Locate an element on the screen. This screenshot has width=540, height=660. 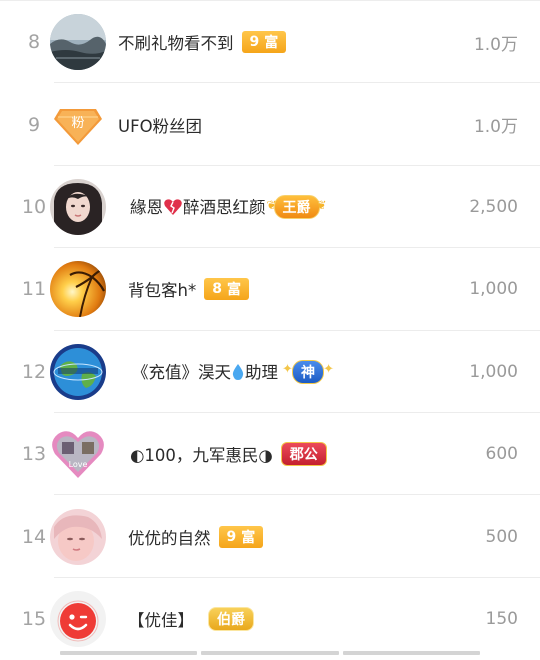
love-heart-avatar: Love is located at coordinates (78, 454).